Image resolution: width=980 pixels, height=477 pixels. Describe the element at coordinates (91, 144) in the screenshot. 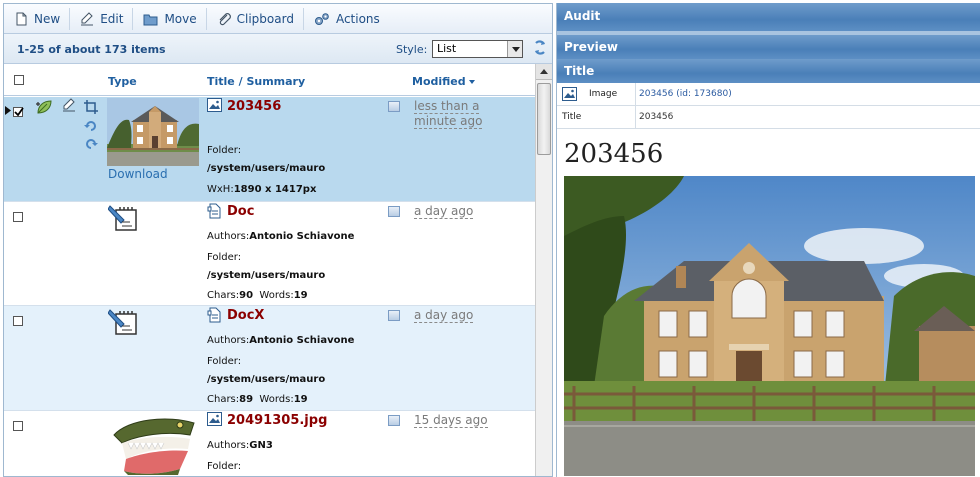

I see `rotate-left-icon` at that location.